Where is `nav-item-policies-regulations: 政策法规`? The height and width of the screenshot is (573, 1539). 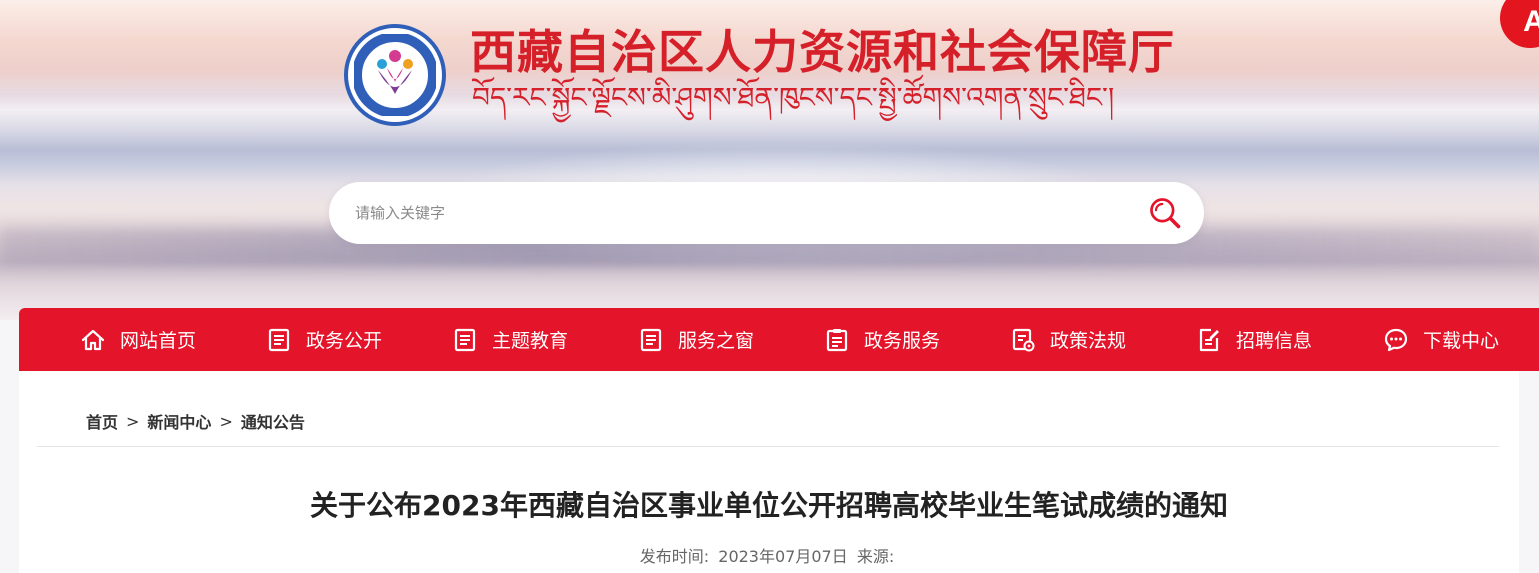
nav-item-policies-regulations: 政策法规 is located at coordinates (1068, 339).